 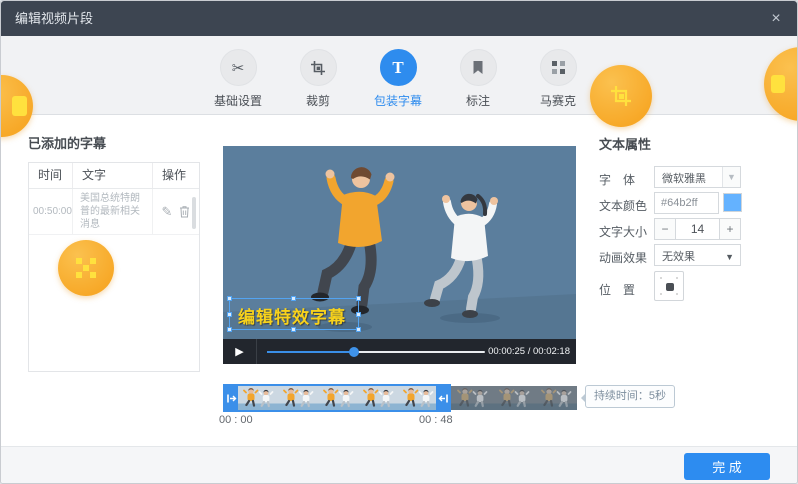 What do you see at coordinates (628, 396) in the screenshot?
I see `duration-tooltip: 持续时间：5秒` at bounding box center [628, 396].